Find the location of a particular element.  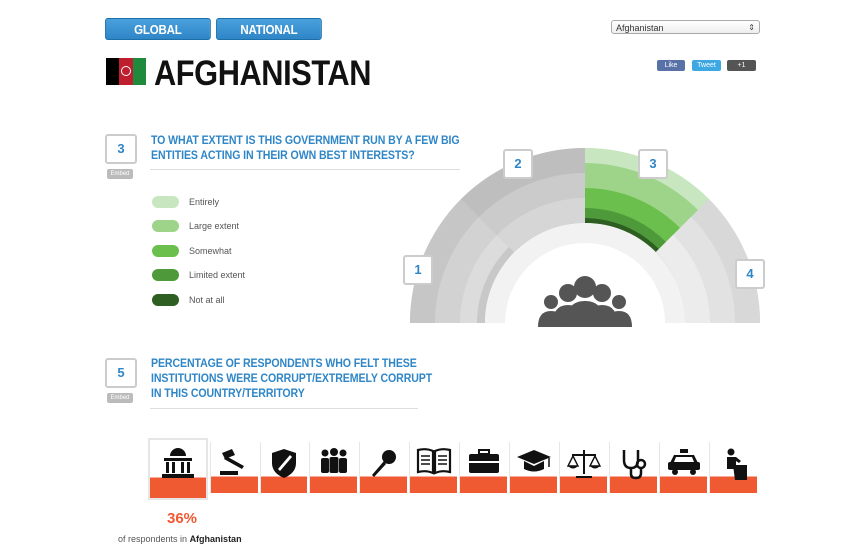

segment-label-1: 1 is located at coordinates (418, 270).